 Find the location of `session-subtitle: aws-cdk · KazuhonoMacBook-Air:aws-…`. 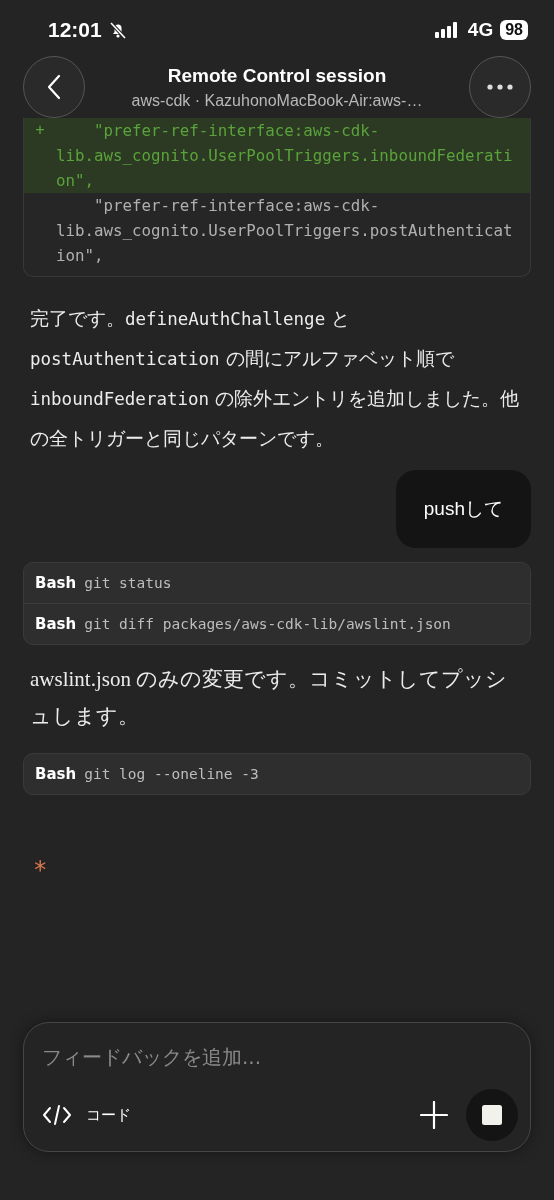

session-subtitle: aws-cdk · KazuhonoMacBook-Air:aws-… is located at coordinates (277, 100).